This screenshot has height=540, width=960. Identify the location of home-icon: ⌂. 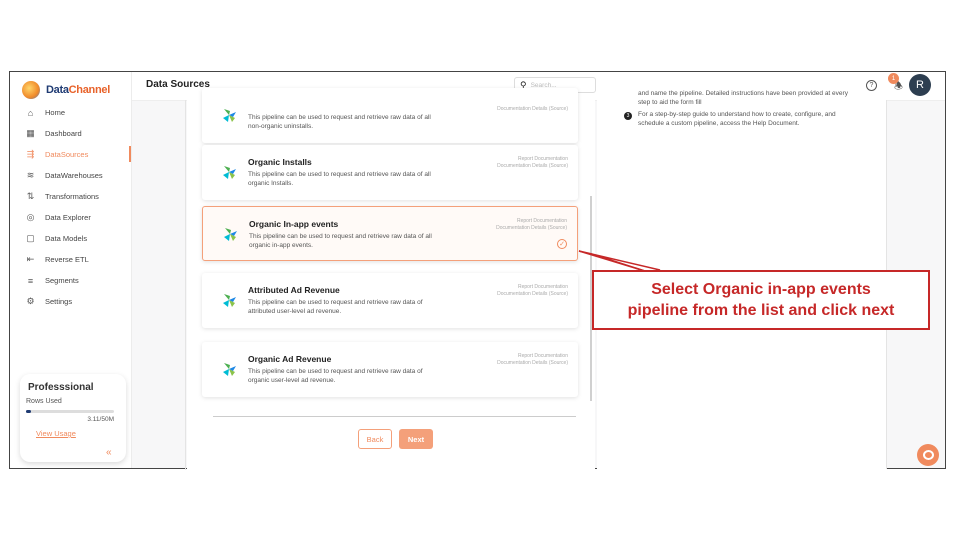
(30, 112).